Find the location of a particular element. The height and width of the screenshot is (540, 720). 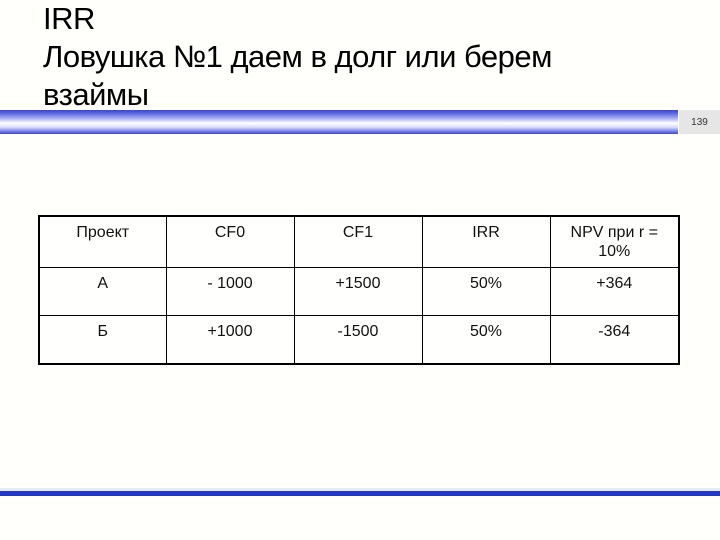

cell-cf1: -1500 is located at coordinates (358, 340).